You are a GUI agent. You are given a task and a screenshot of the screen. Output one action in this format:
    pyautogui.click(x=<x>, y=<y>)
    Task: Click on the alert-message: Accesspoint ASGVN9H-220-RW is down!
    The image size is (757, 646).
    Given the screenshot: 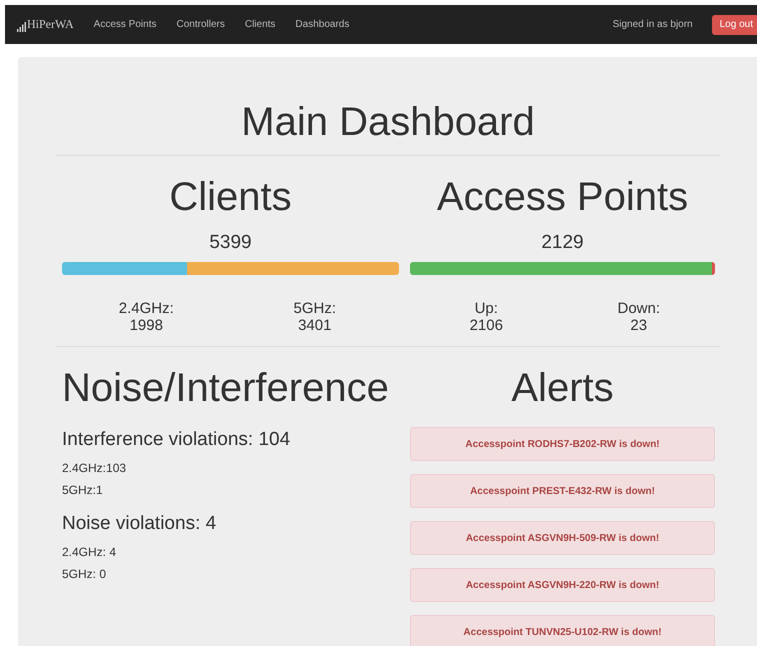 What is the action you would take?
    pyautogui.click(x=562, y=585)
    